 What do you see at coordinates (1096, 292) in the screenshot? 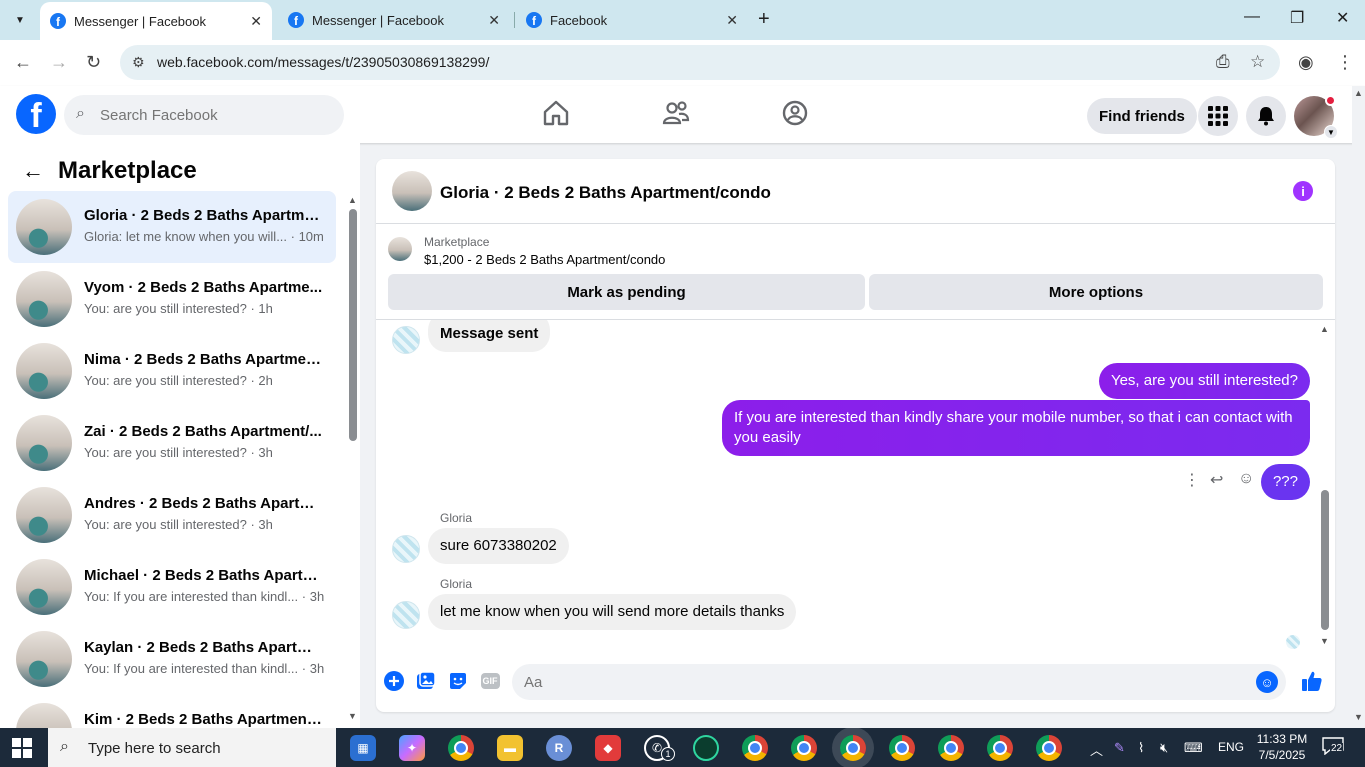
I see `more-options-button: More options` at bounding box center [1096, 292].